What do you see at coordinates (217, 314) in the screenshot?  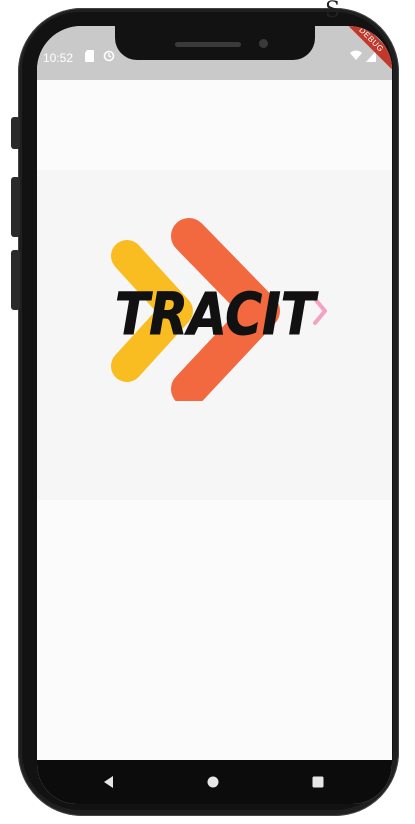 I see `logo-text: TRACIT` at bounding box center [217, 314].